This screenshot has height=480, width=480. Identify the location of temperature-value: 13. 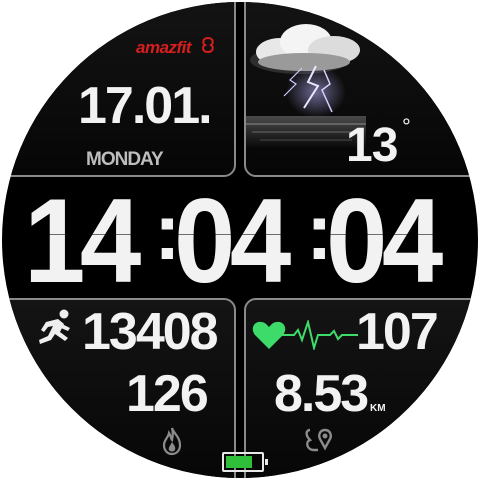
(372, 145).